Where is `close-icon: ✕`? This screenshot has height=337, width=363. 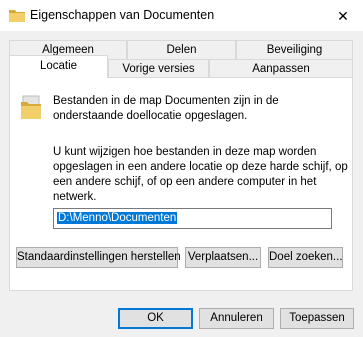
close-icon: ✕ is located at coordinates (343, 16).